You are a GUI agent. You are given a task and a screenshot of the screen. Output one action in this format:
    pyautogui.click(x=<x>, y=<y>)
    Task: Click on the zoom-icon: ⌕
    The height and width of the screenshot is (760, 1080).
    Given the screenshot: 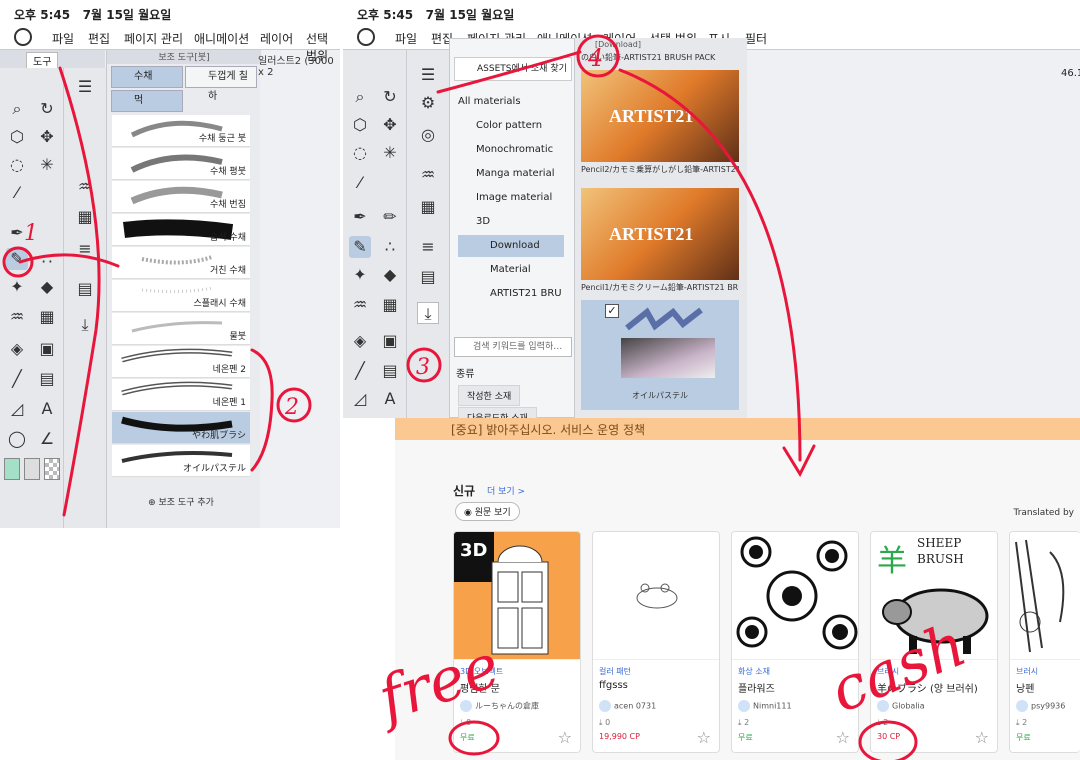 What is the action you would take?
    pyautogui.click(x=17, y=109)
    